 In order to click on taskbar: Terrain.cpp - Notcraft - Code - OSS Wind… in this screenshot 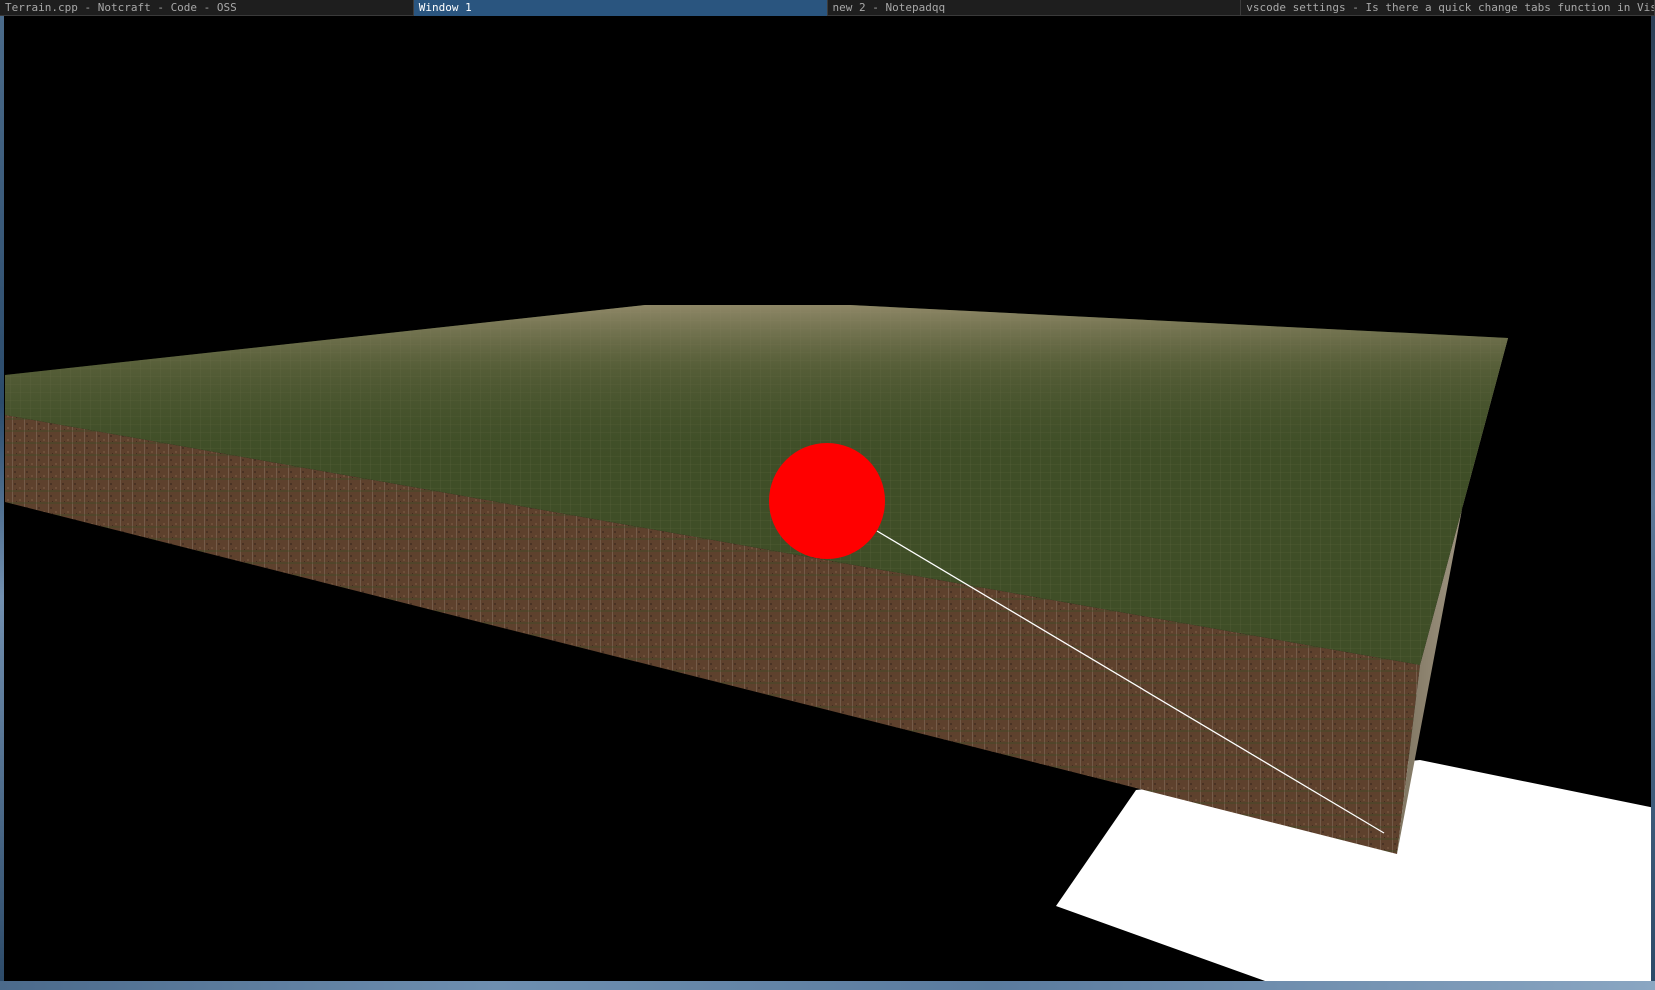, I will do `click(827, 8)`.